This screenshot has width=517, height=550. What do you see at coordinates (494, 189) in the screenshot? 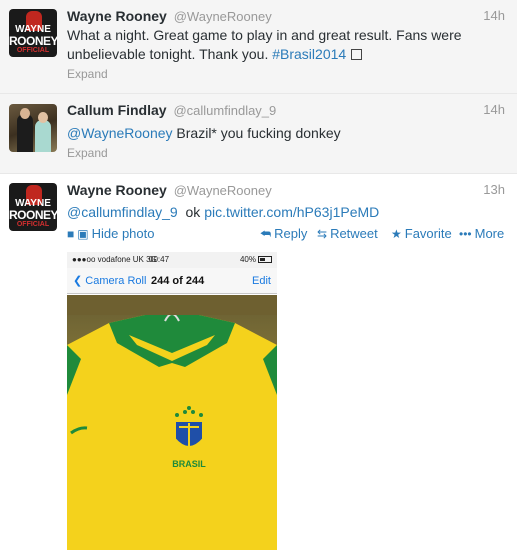
I see `timestamp: 13h` at bounding box center [494, 189].